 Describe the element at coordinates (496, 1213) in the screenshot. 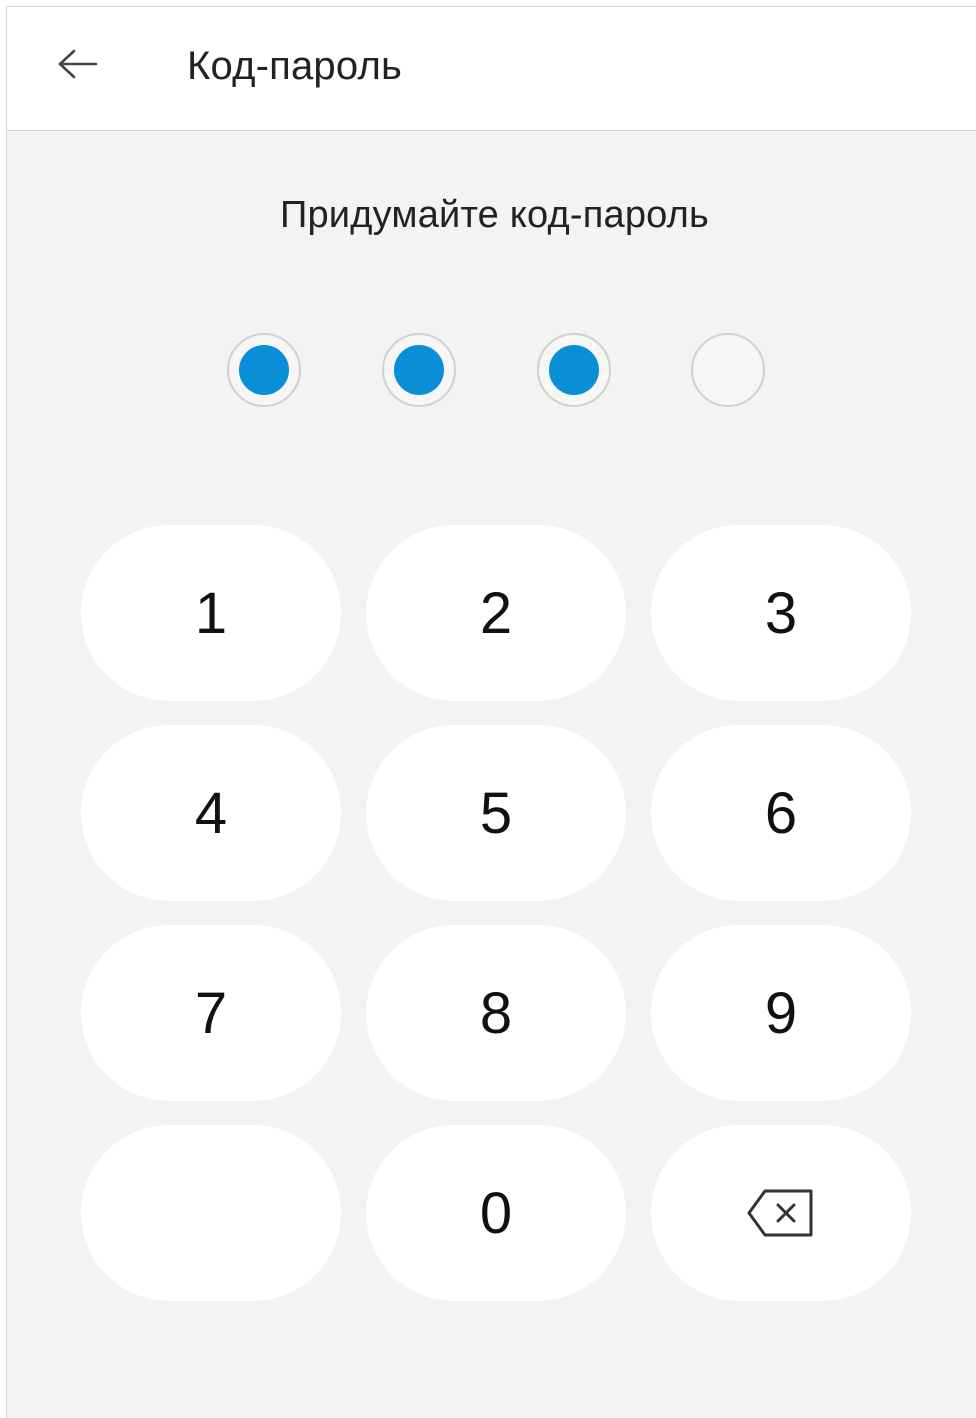

I see `key-0: 0` at that location.